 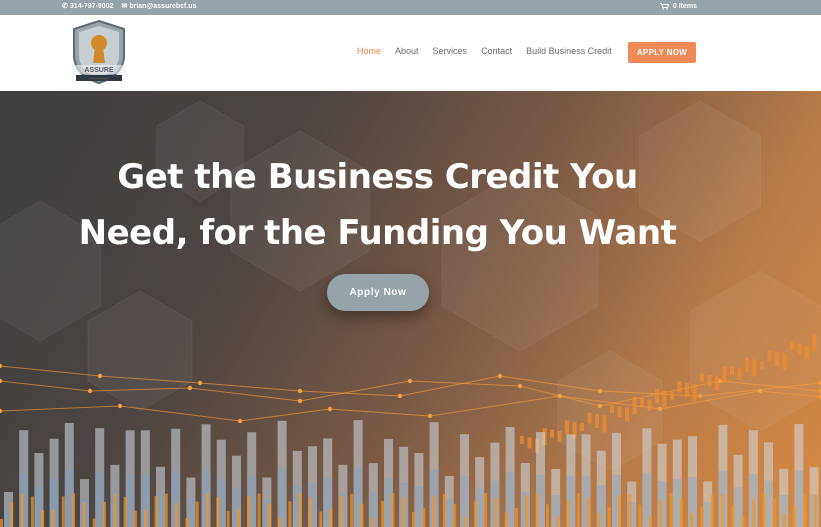 What do you see at coordinates (99, 70) in the screenshot?
I see `svg-text: ASSURE` at bounding box center [99, 70].